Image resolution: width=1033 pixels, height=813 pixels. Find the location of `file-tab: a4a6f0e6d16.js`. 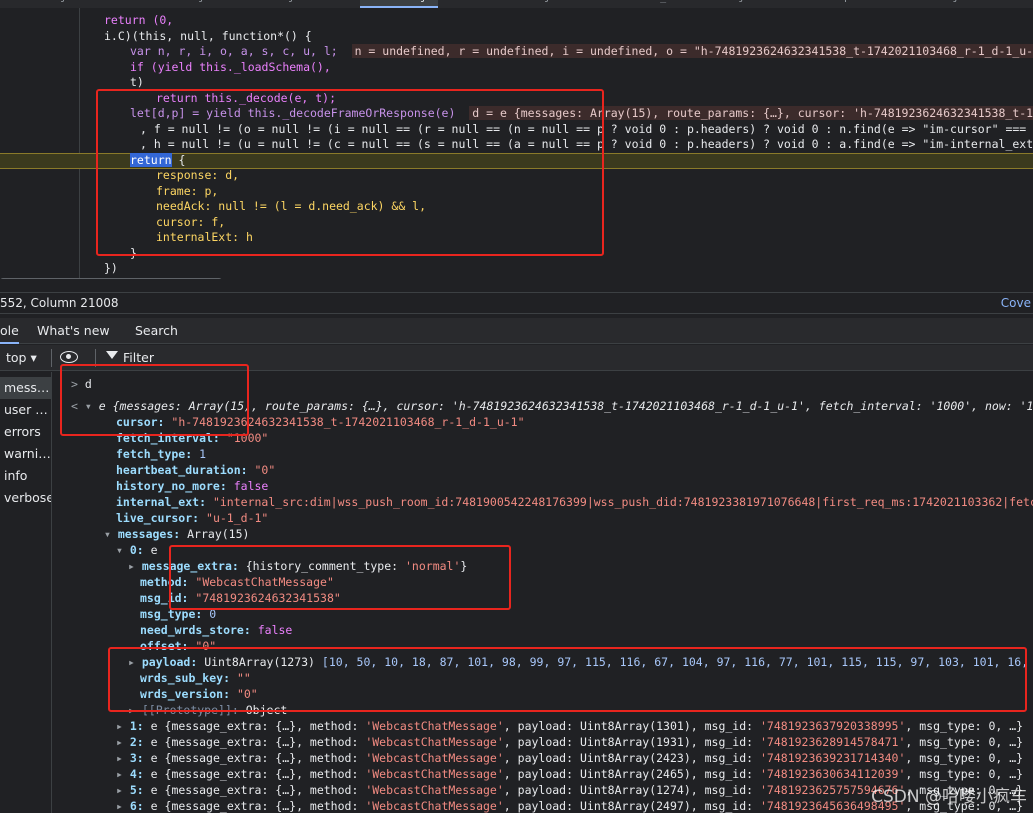

file-tab: a4a6f0e6d16.js is located at coordinates (168, 4).